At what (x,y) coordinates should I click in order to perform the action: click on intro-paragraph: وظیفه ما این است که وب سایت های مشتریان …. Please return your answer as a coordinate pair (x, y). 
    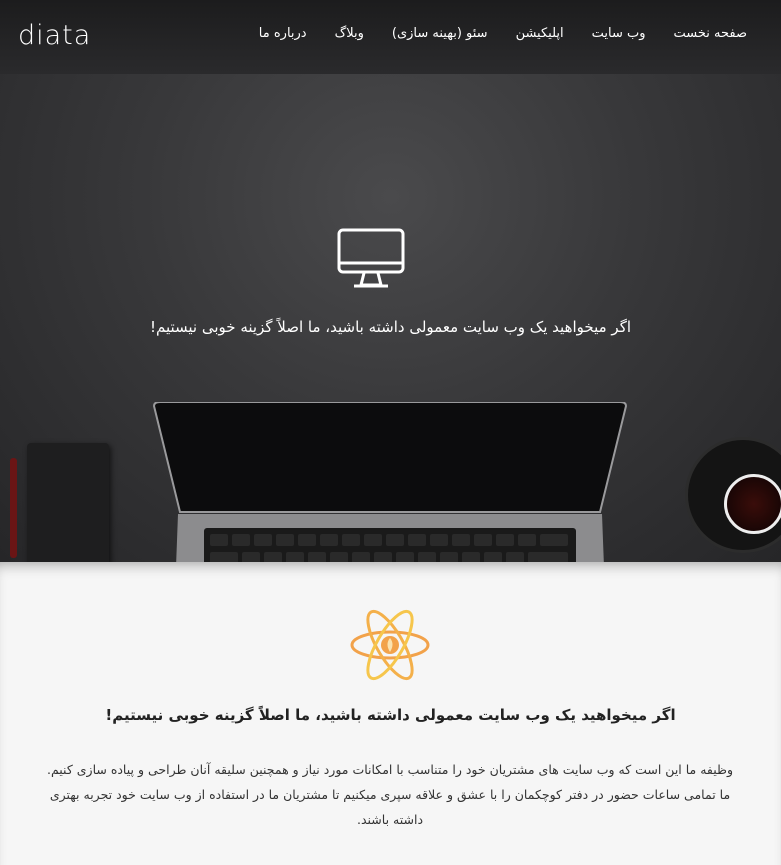
    Looking at the image, I should click on (390, 794).